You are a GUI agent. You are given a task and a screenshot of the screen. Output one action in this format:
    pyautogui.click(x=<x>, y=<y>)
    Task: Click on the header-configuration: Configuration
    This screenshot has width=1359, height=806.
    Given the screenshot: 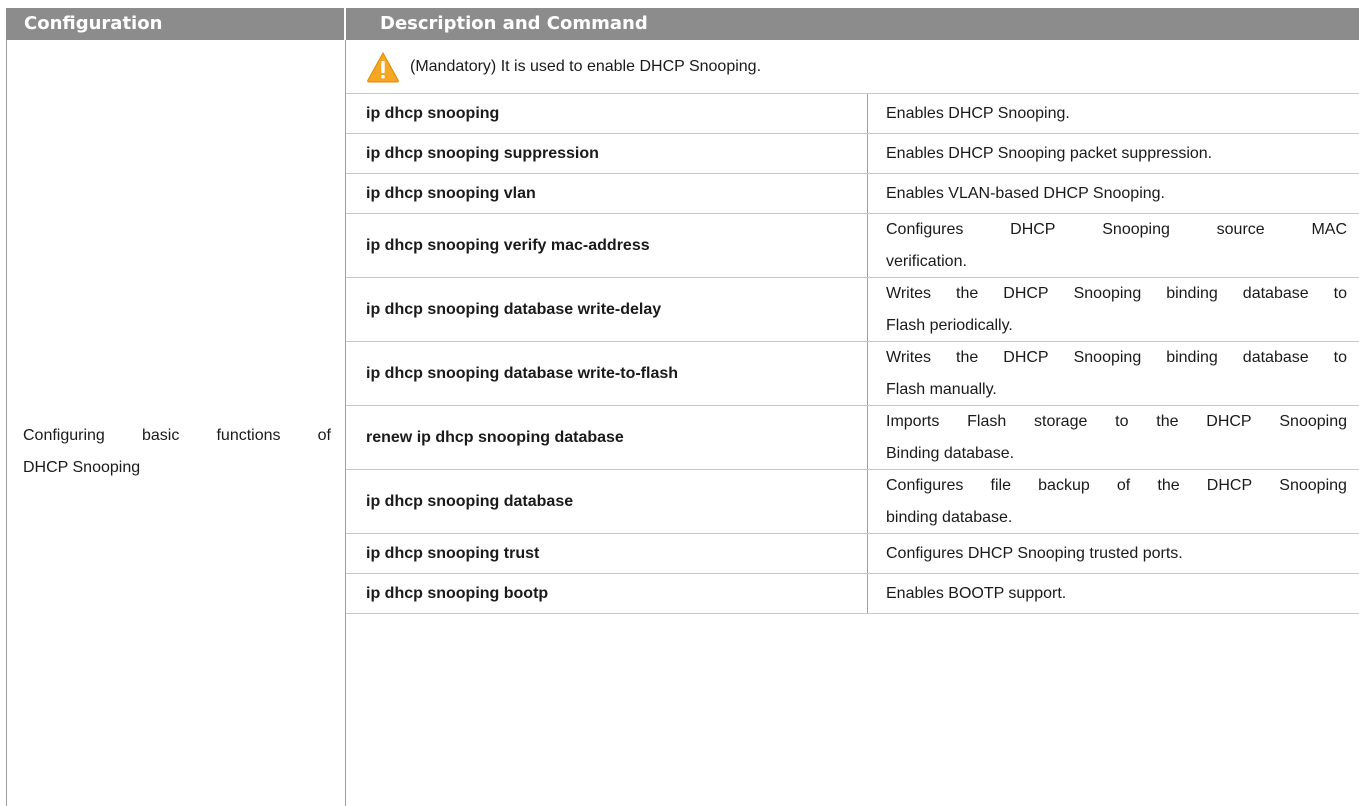 What is the action you would take?
    pyautogui.click(x=176, y=24)
    